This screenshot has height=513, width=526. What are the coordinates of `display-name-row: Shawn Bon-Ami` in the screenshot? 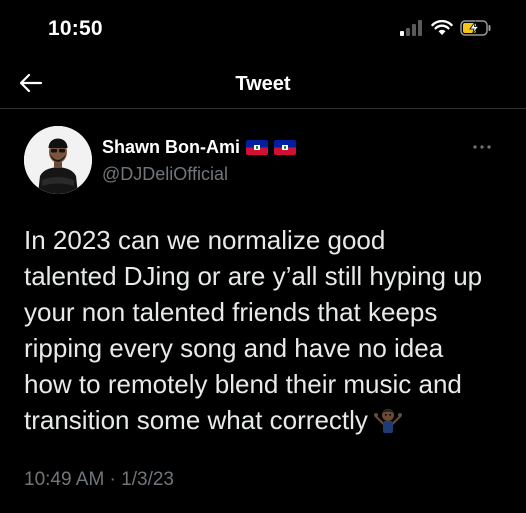 It's located at (199, 147).